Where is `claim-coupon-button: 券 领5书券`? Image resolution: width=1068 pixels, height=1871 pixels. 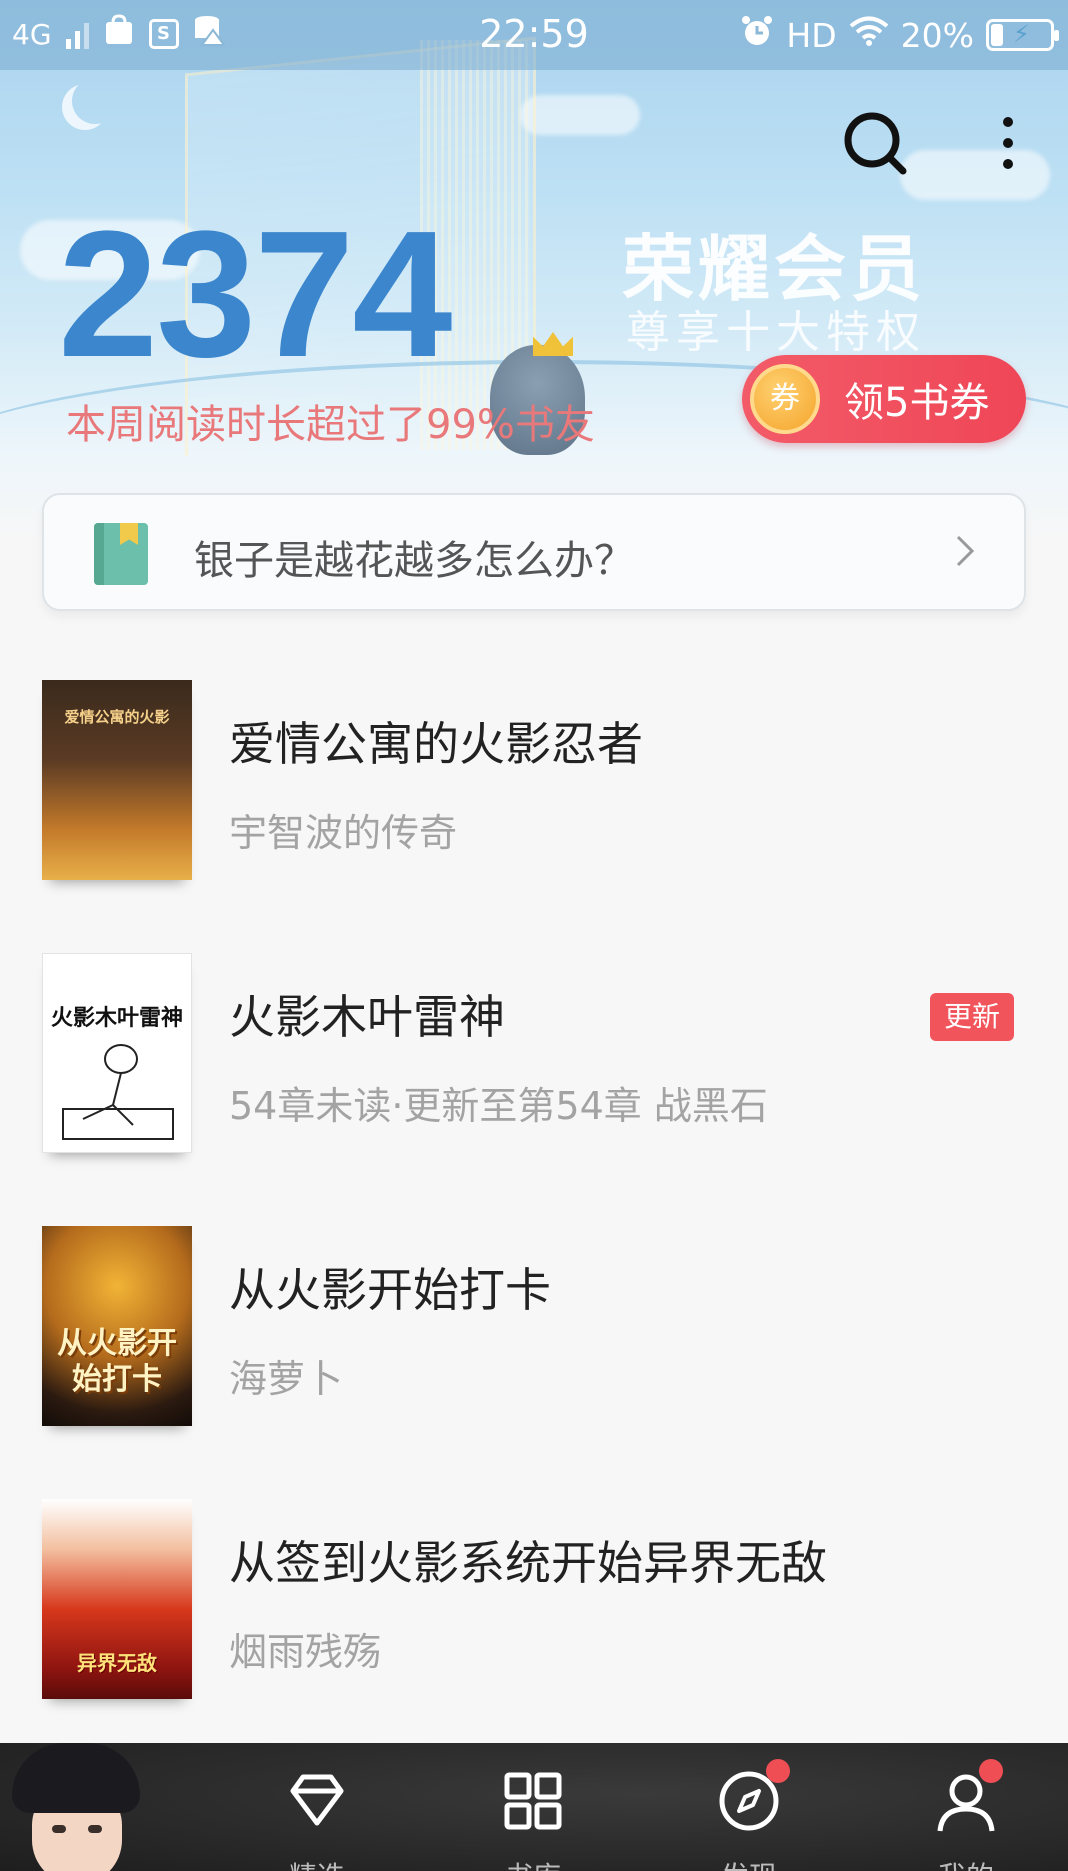
claim-coupon-button: 券 领5书券 is located at coordinates (884, 399).